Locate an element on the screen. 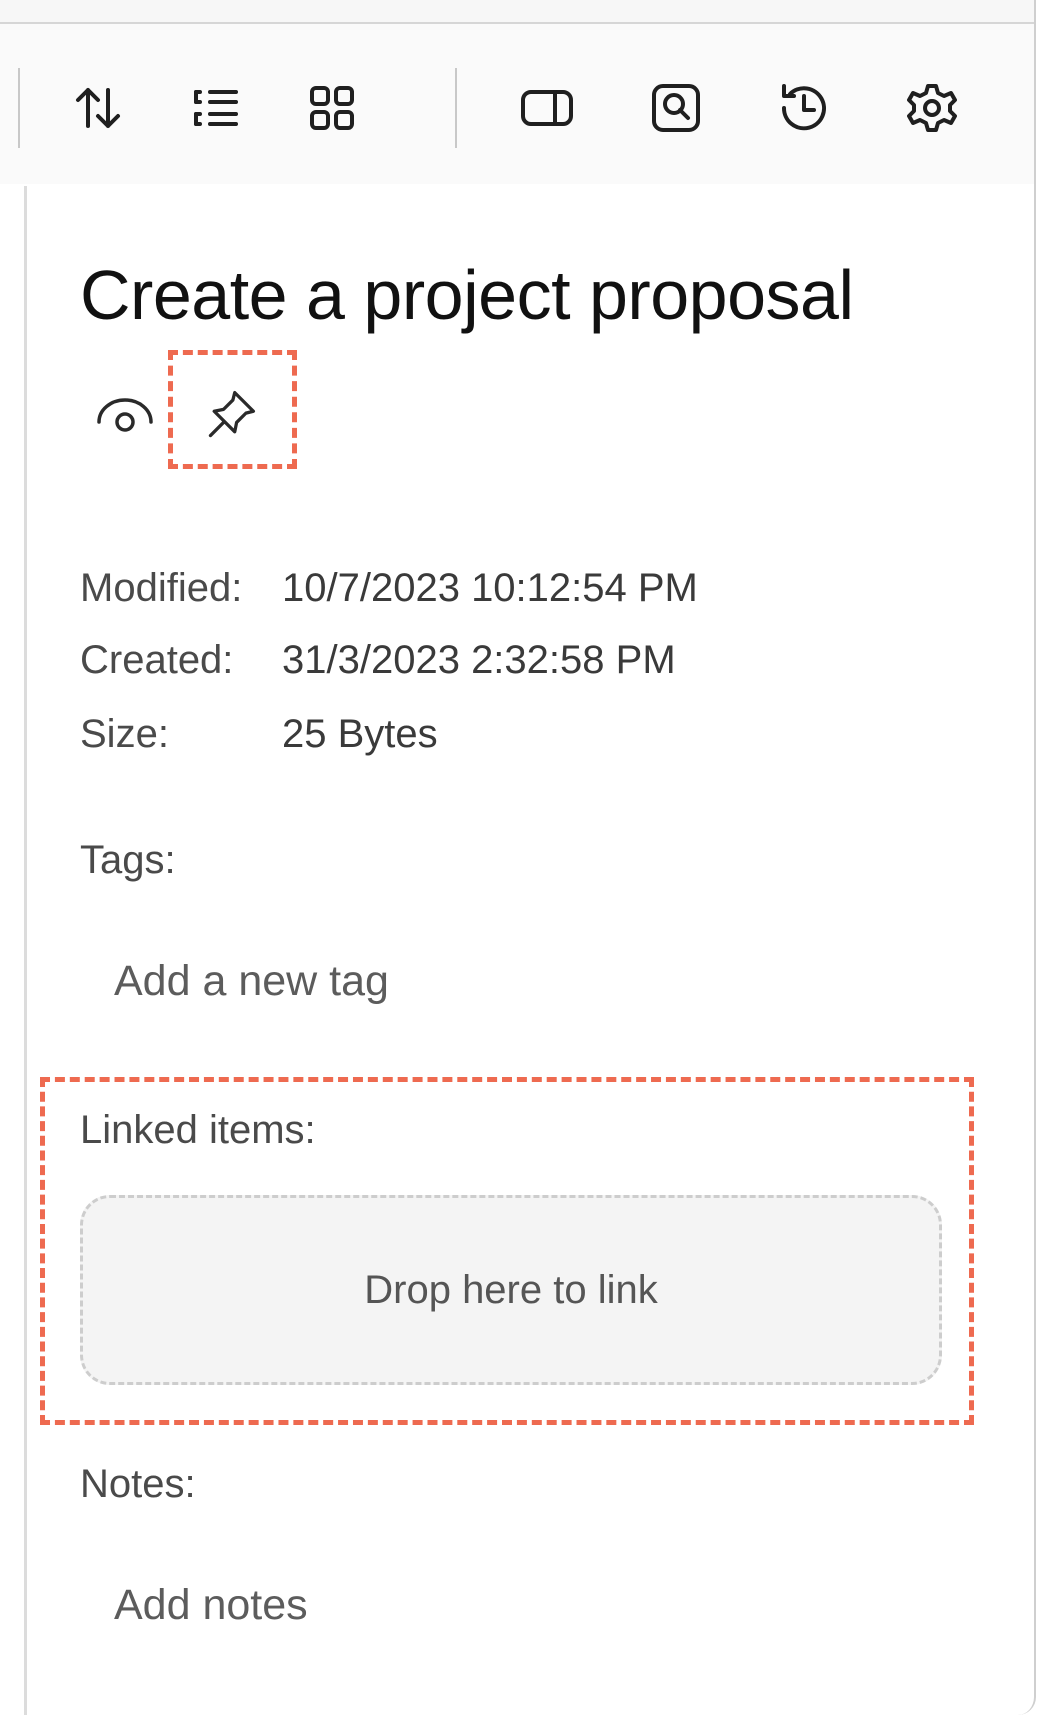 The width and height of the screenshot is (1041, 1715). add-notes-input is located at coordinates (530, 1605).